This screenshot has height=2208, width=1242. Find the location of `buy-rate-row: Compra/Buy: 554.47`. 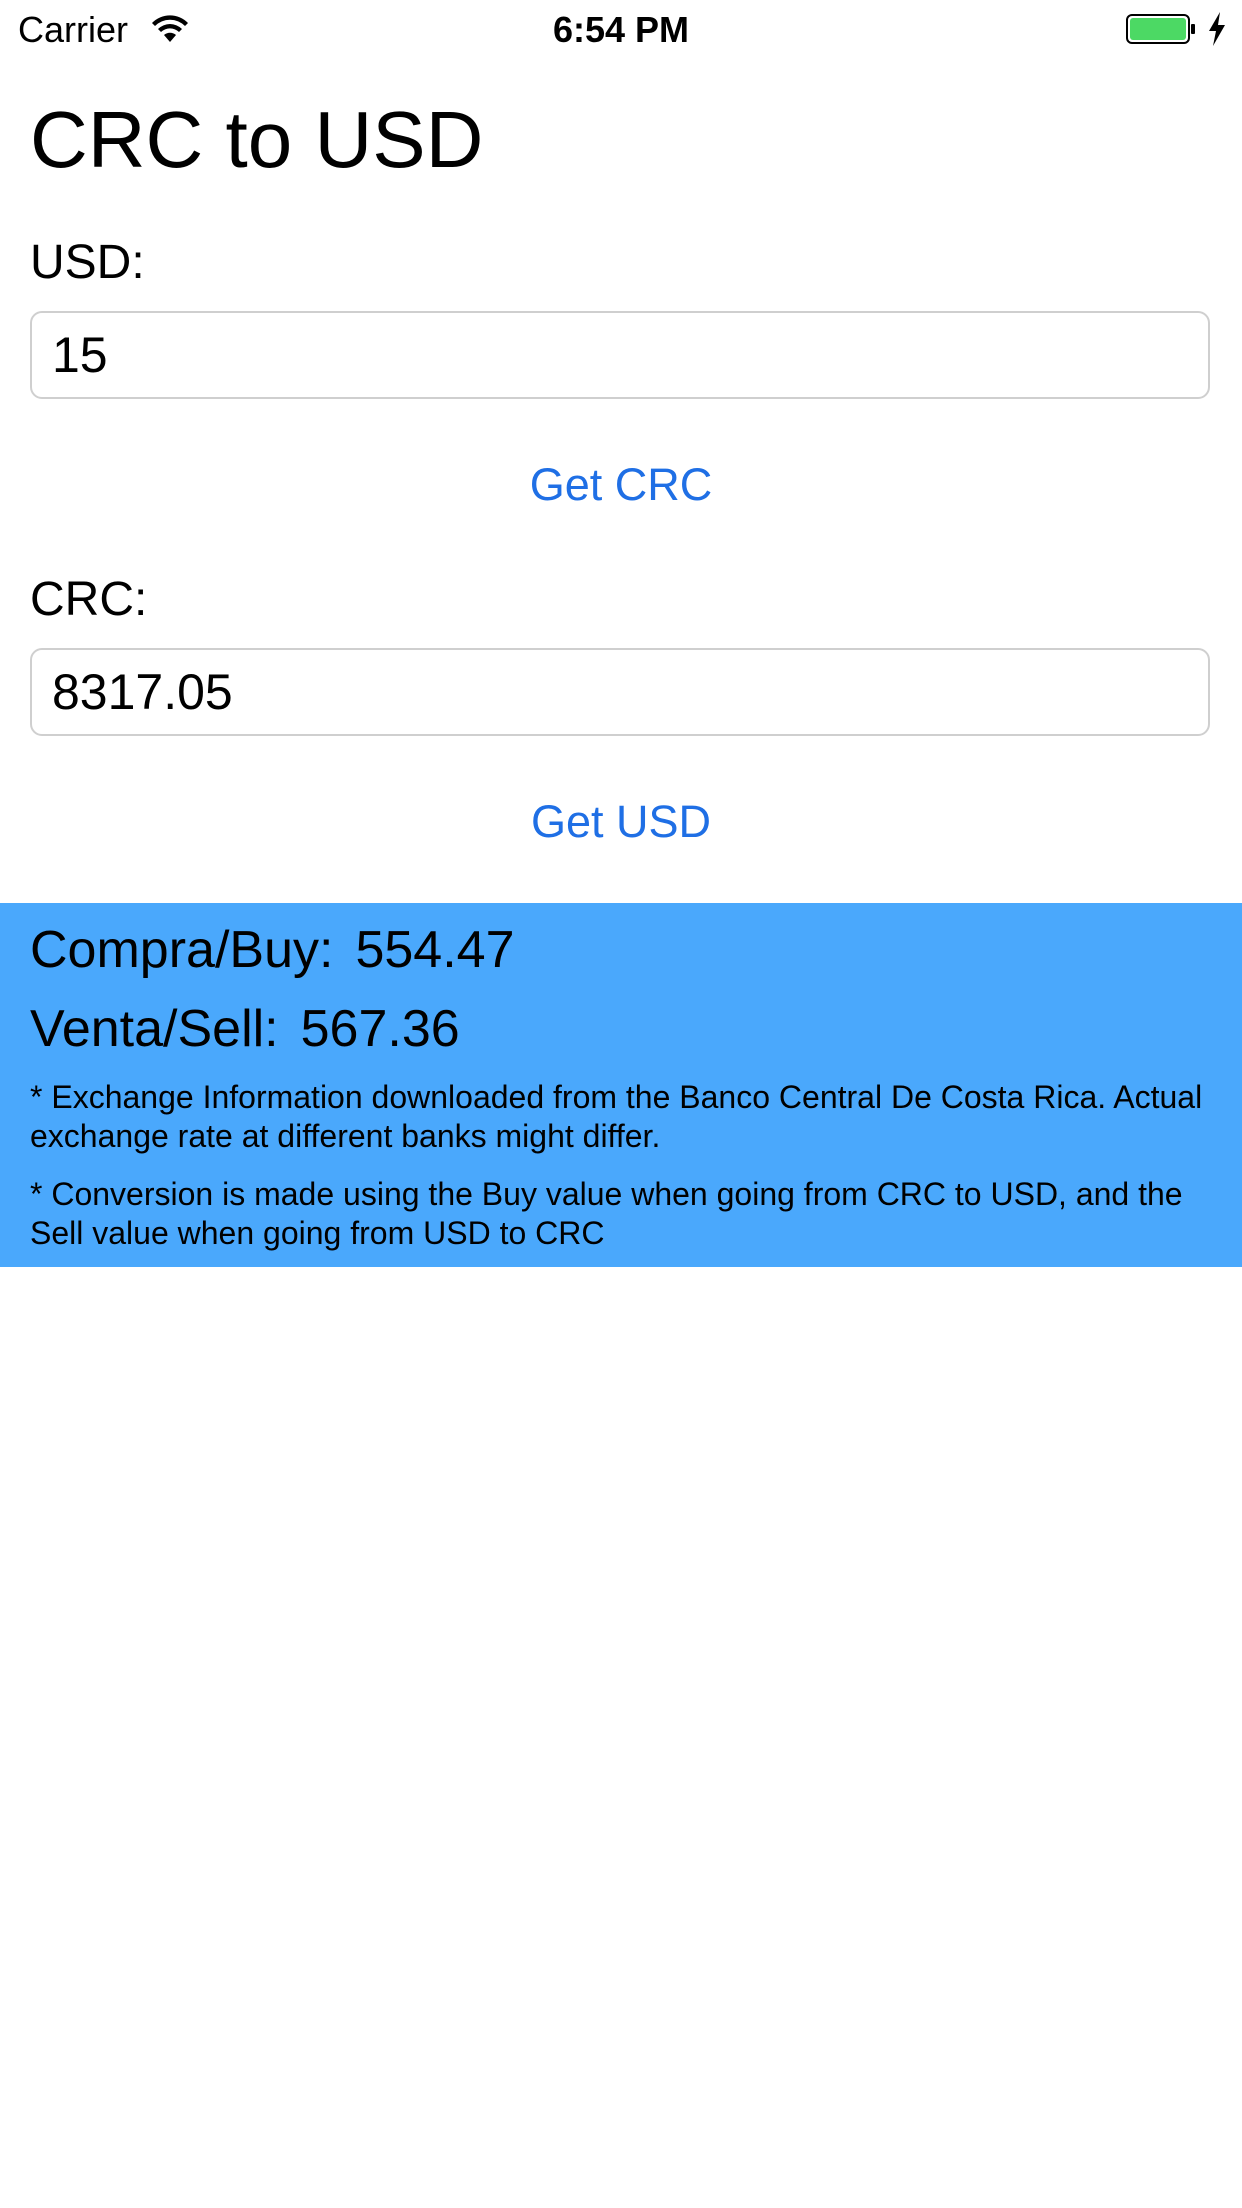

buy-rate-row: Compra/Buy: 554.47 is located at coordinates (272, 950).